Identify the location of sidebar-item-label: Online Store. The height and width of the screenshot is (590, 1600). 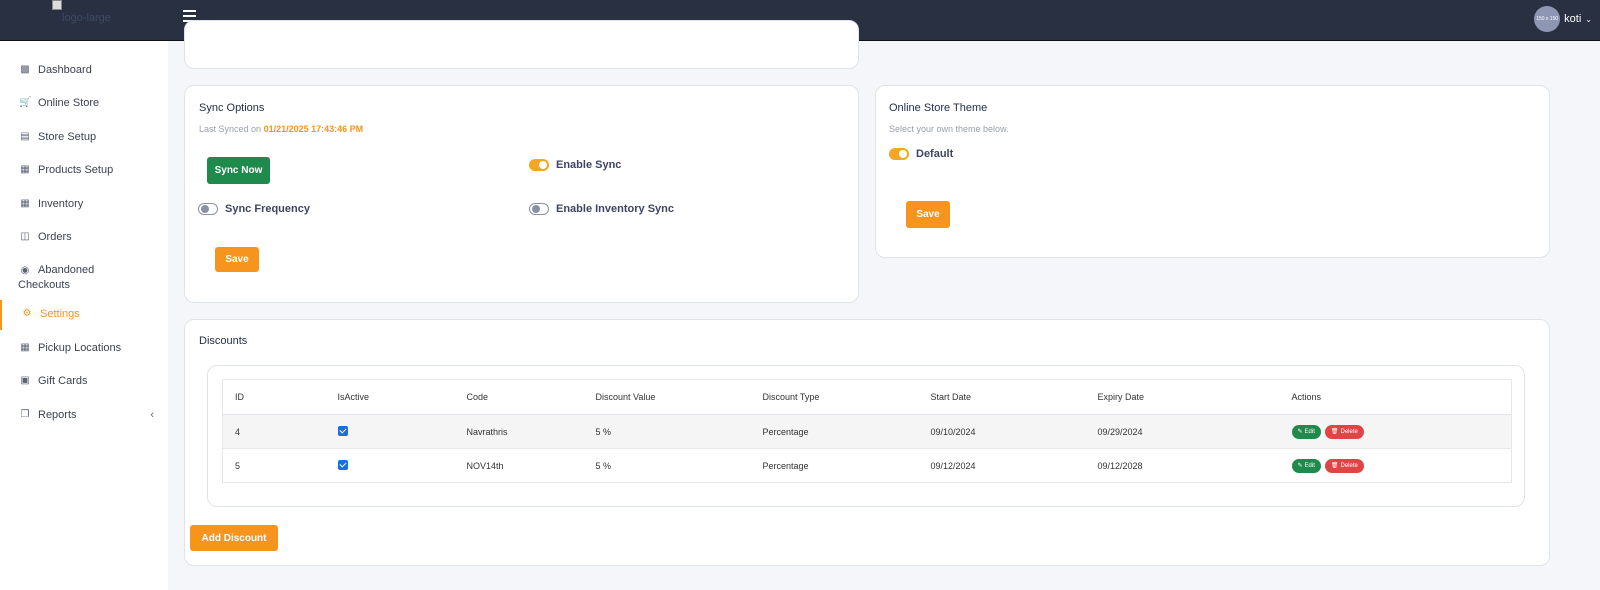
(69, 103).